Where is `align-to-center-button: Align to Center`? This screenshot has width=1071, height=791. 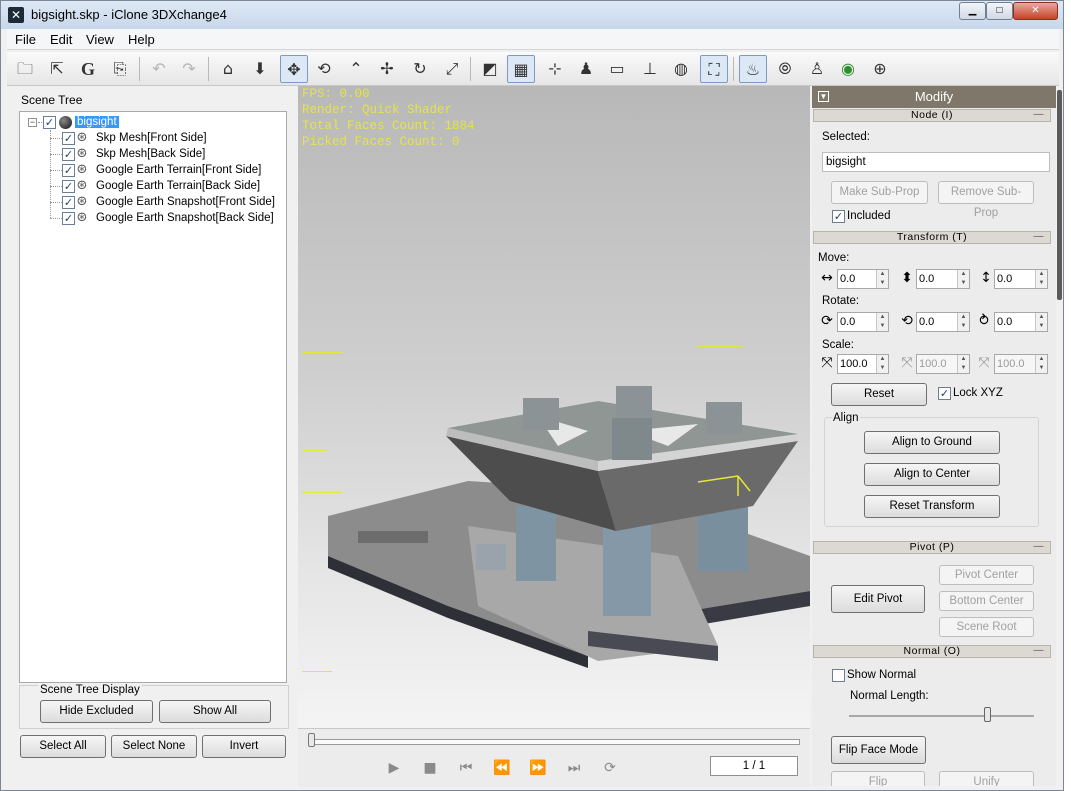
align-to-center-button: Align to Center is located at coordinates (932, 474).